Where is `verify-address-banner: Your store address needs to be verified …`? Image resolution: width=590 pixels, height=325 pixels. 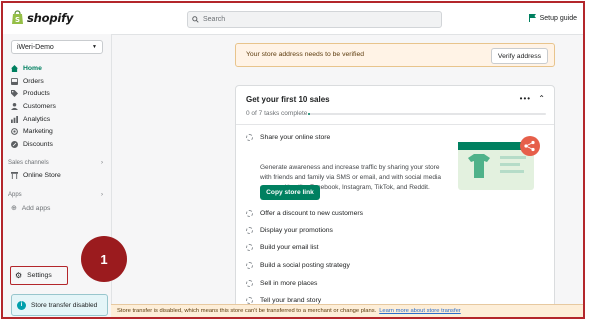 verify-address-banner: Your store address needs to be verified … is located at coordinates (395, 55).